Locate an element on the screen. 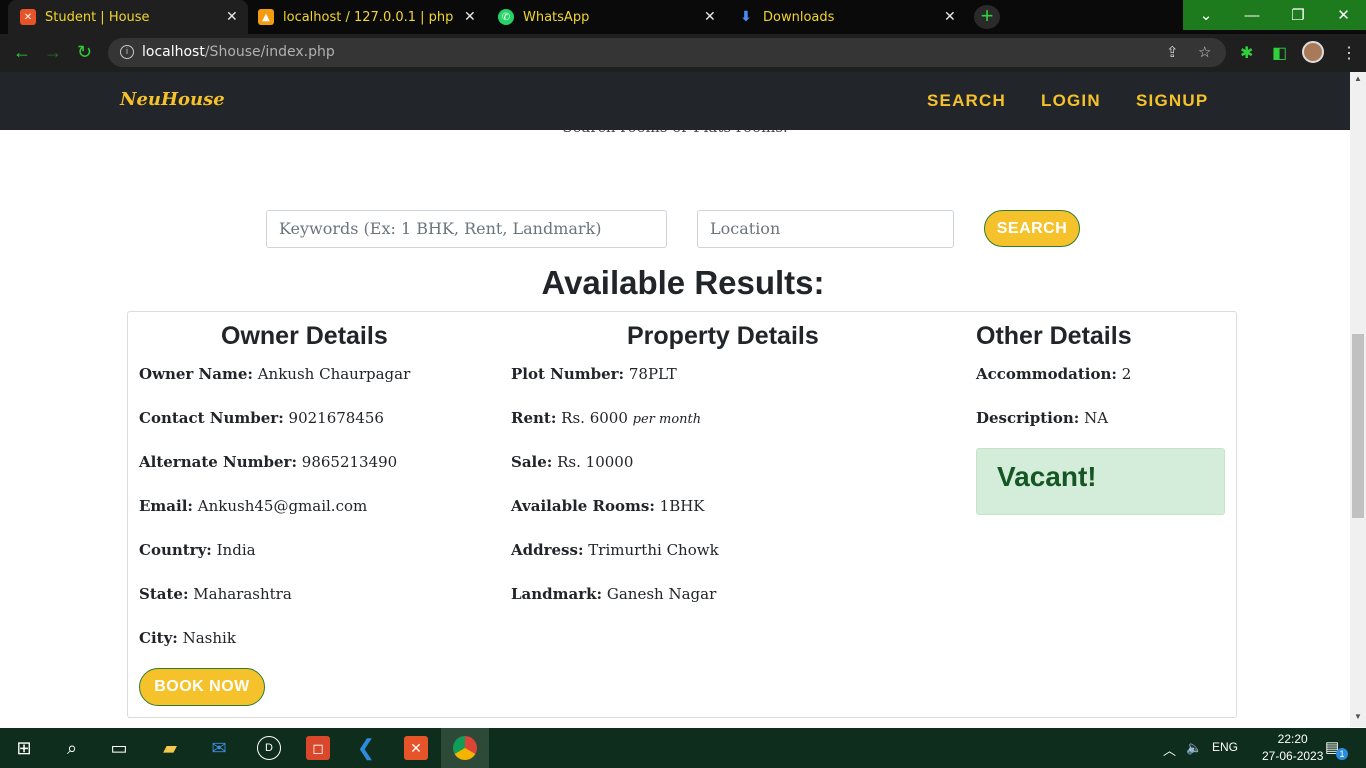  owner-details-title: Owner Details is located at coordinates (304, 336).